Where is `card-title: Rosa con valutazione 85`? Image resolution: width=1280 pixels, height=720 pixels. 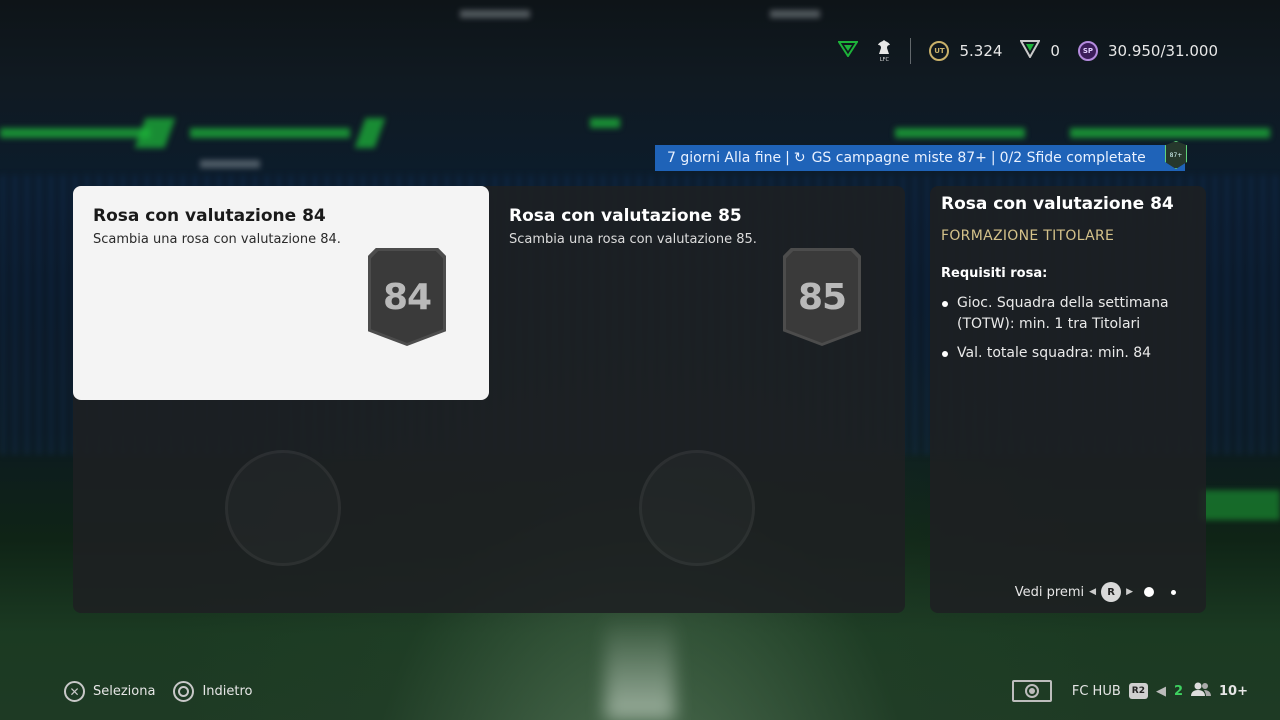 card-title: Rosa con valutazione 85 is located at coordinates (625, 216).